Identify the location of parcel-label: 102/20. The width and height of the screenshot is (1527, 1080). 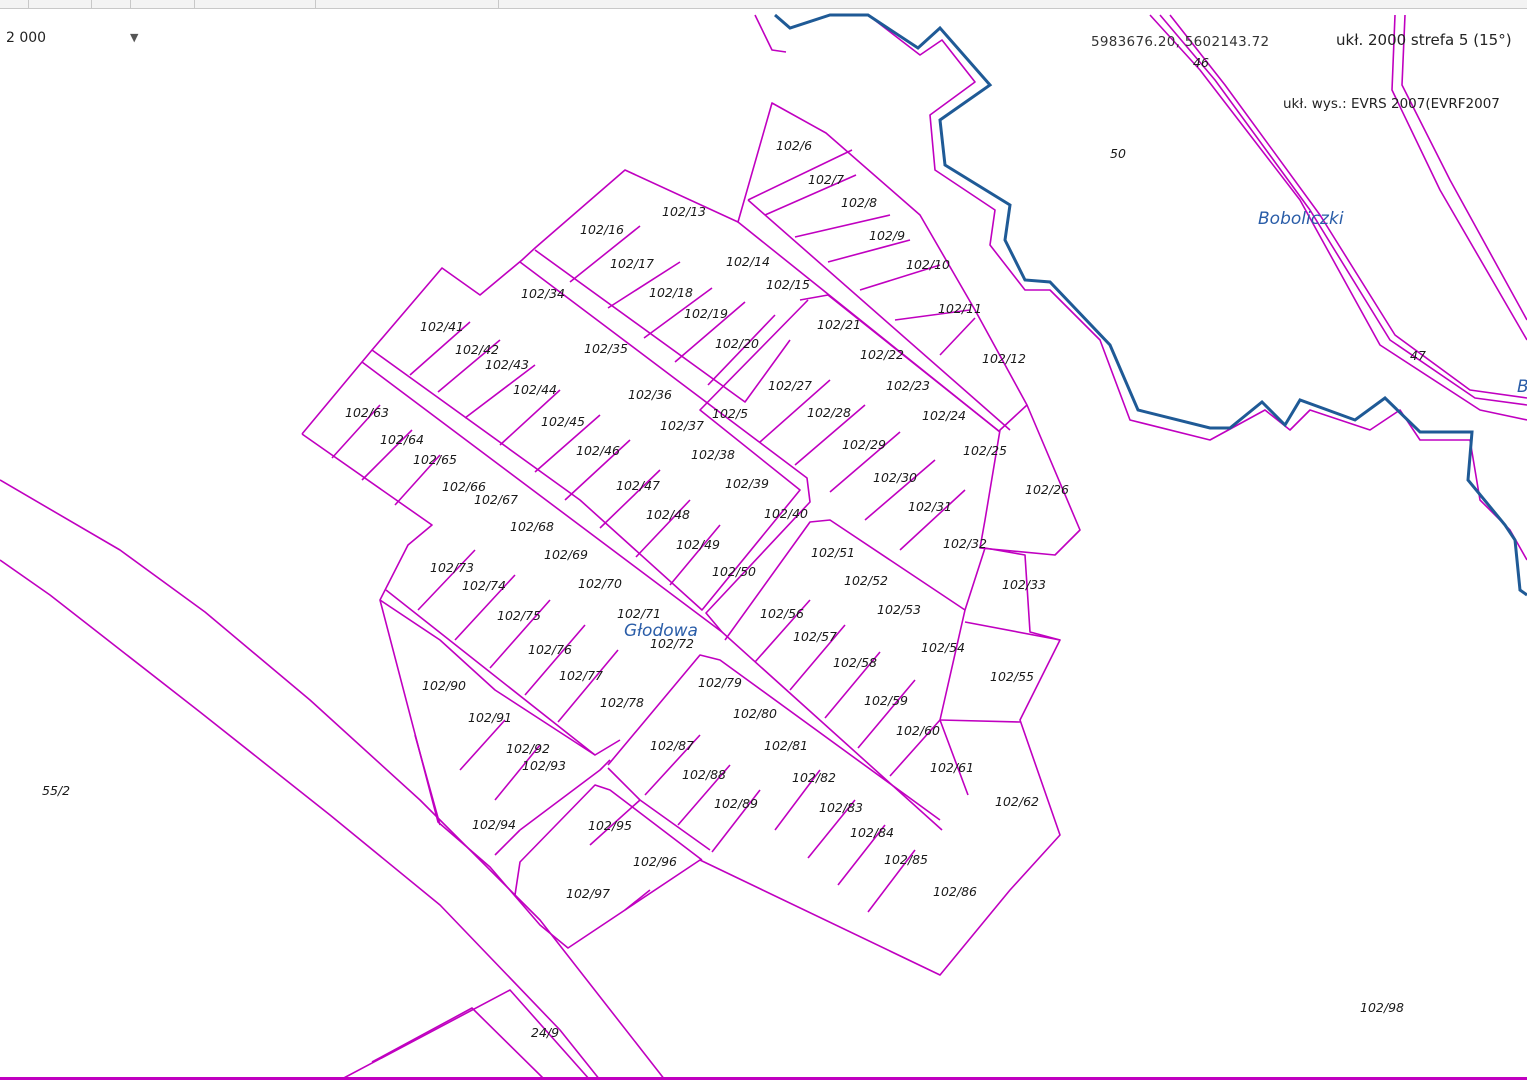
(737, 343).